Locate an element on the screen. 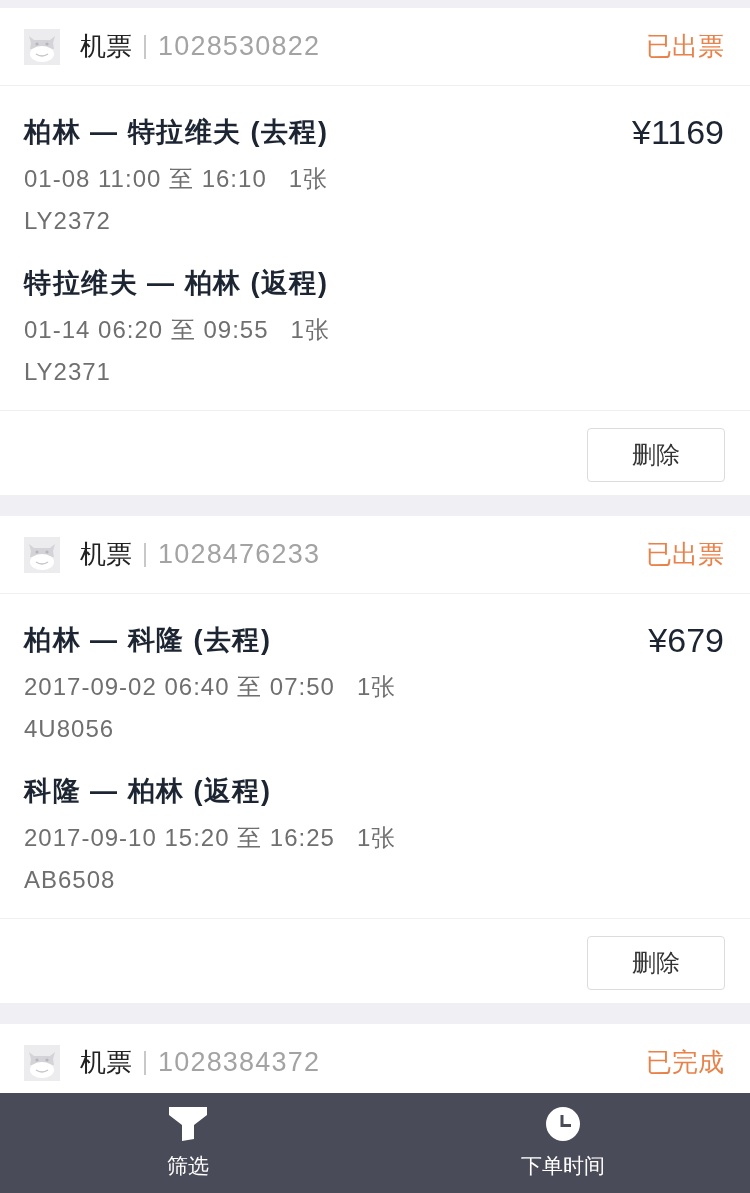 The width and height of the screenshot is (750, 1193). price: ¥679 is located at coordinates (686, 640).